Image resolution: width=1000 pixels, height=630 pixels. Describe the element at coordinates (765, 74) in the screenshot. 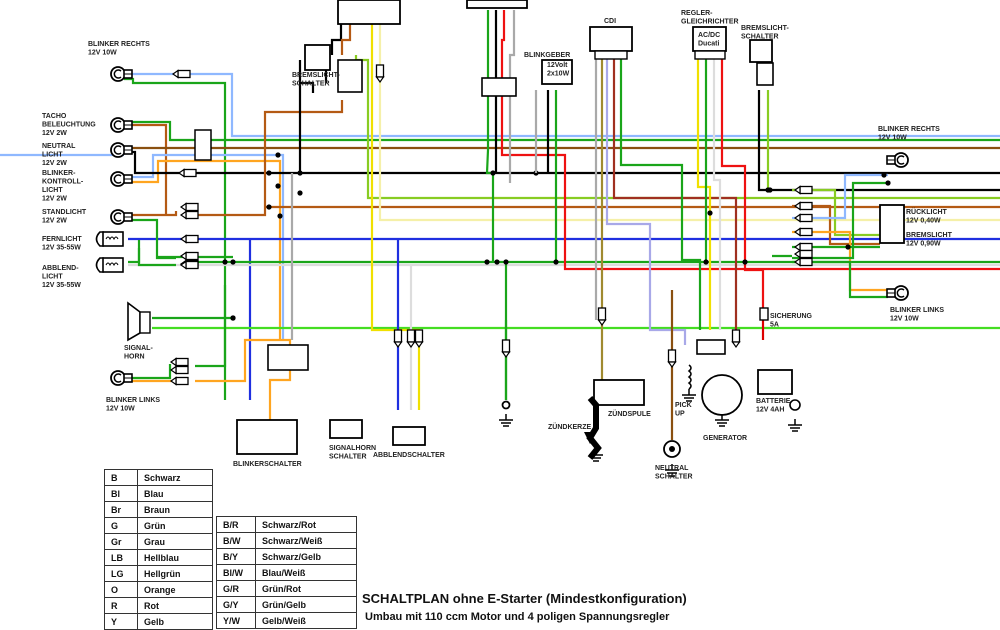

I see `rear-brake-connector` at that location.